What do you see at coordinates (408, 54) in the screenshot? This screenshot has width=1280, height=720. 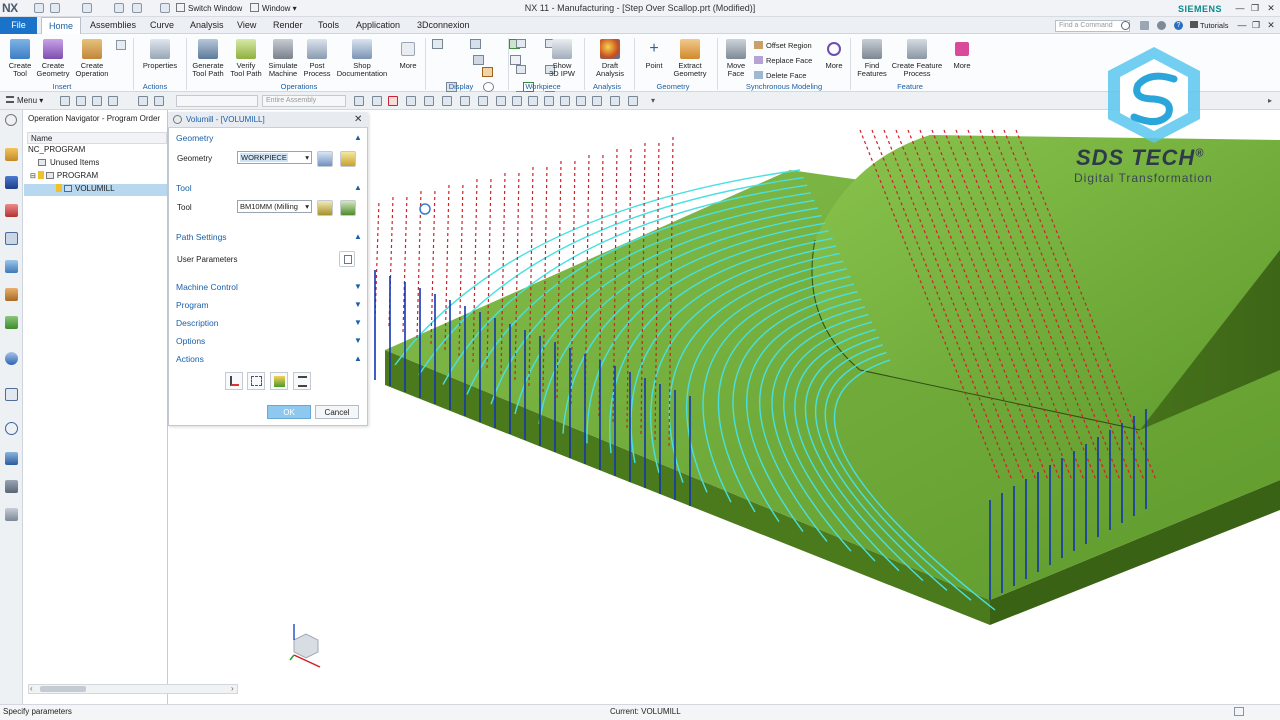 I see `more-operations-button: More` at bounding box center [408, 54].